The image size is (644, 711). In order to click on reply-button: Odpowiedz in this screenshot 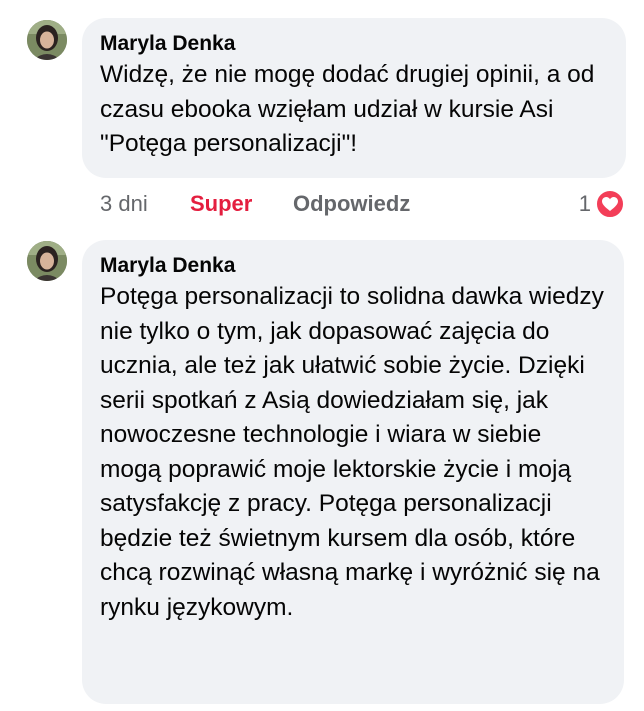, I will do `click(351, 204)`.